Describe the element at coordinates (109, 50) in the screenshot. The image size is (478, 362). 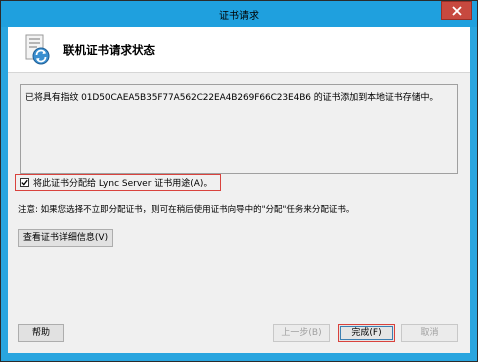
I see `page-title: 联机证书请求状态` at that location.